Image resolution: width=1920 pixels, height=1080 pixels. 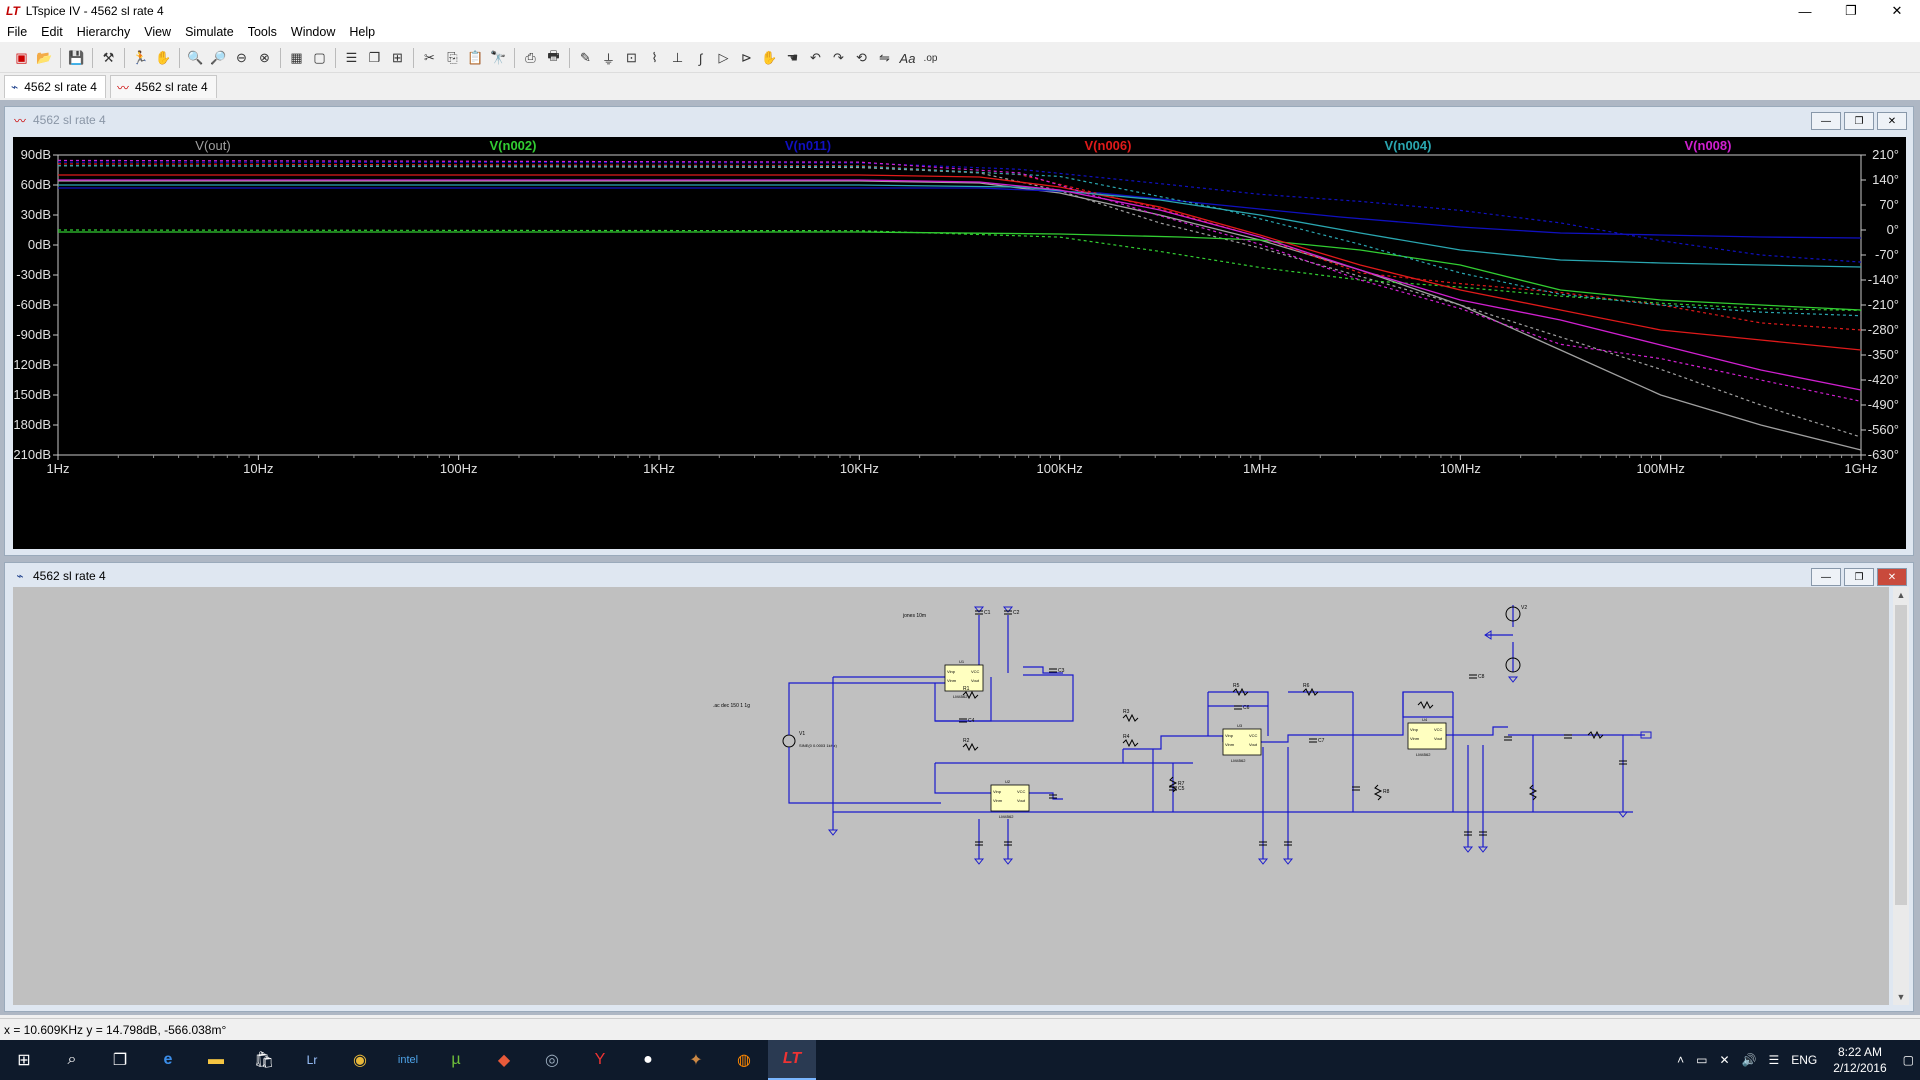 What do you see at coordinates (375, 58) in the screenshot?
I see `cascade-icon: ❐` at bounding box center [375, 58].